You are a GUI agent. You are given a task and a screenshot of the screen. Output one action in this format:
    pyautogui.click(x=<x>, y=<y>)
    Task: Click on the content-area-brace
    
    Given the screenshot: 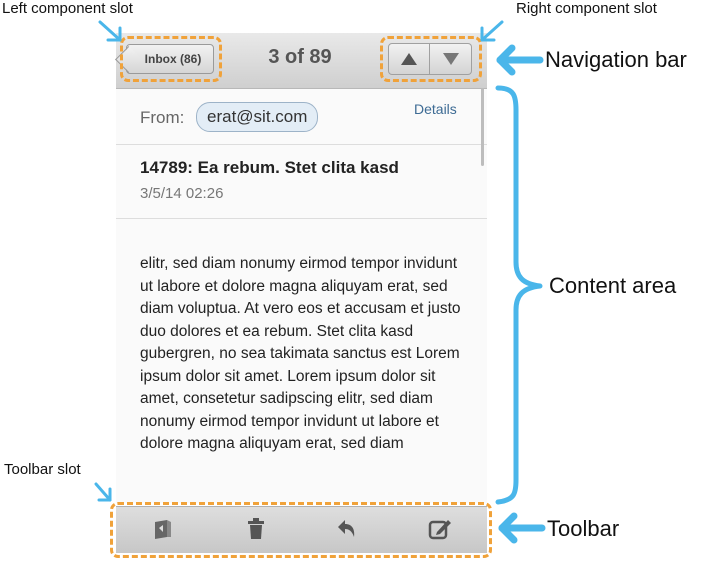 What is the action you would take?
    pyautogui.click(x=519, y=295)
    